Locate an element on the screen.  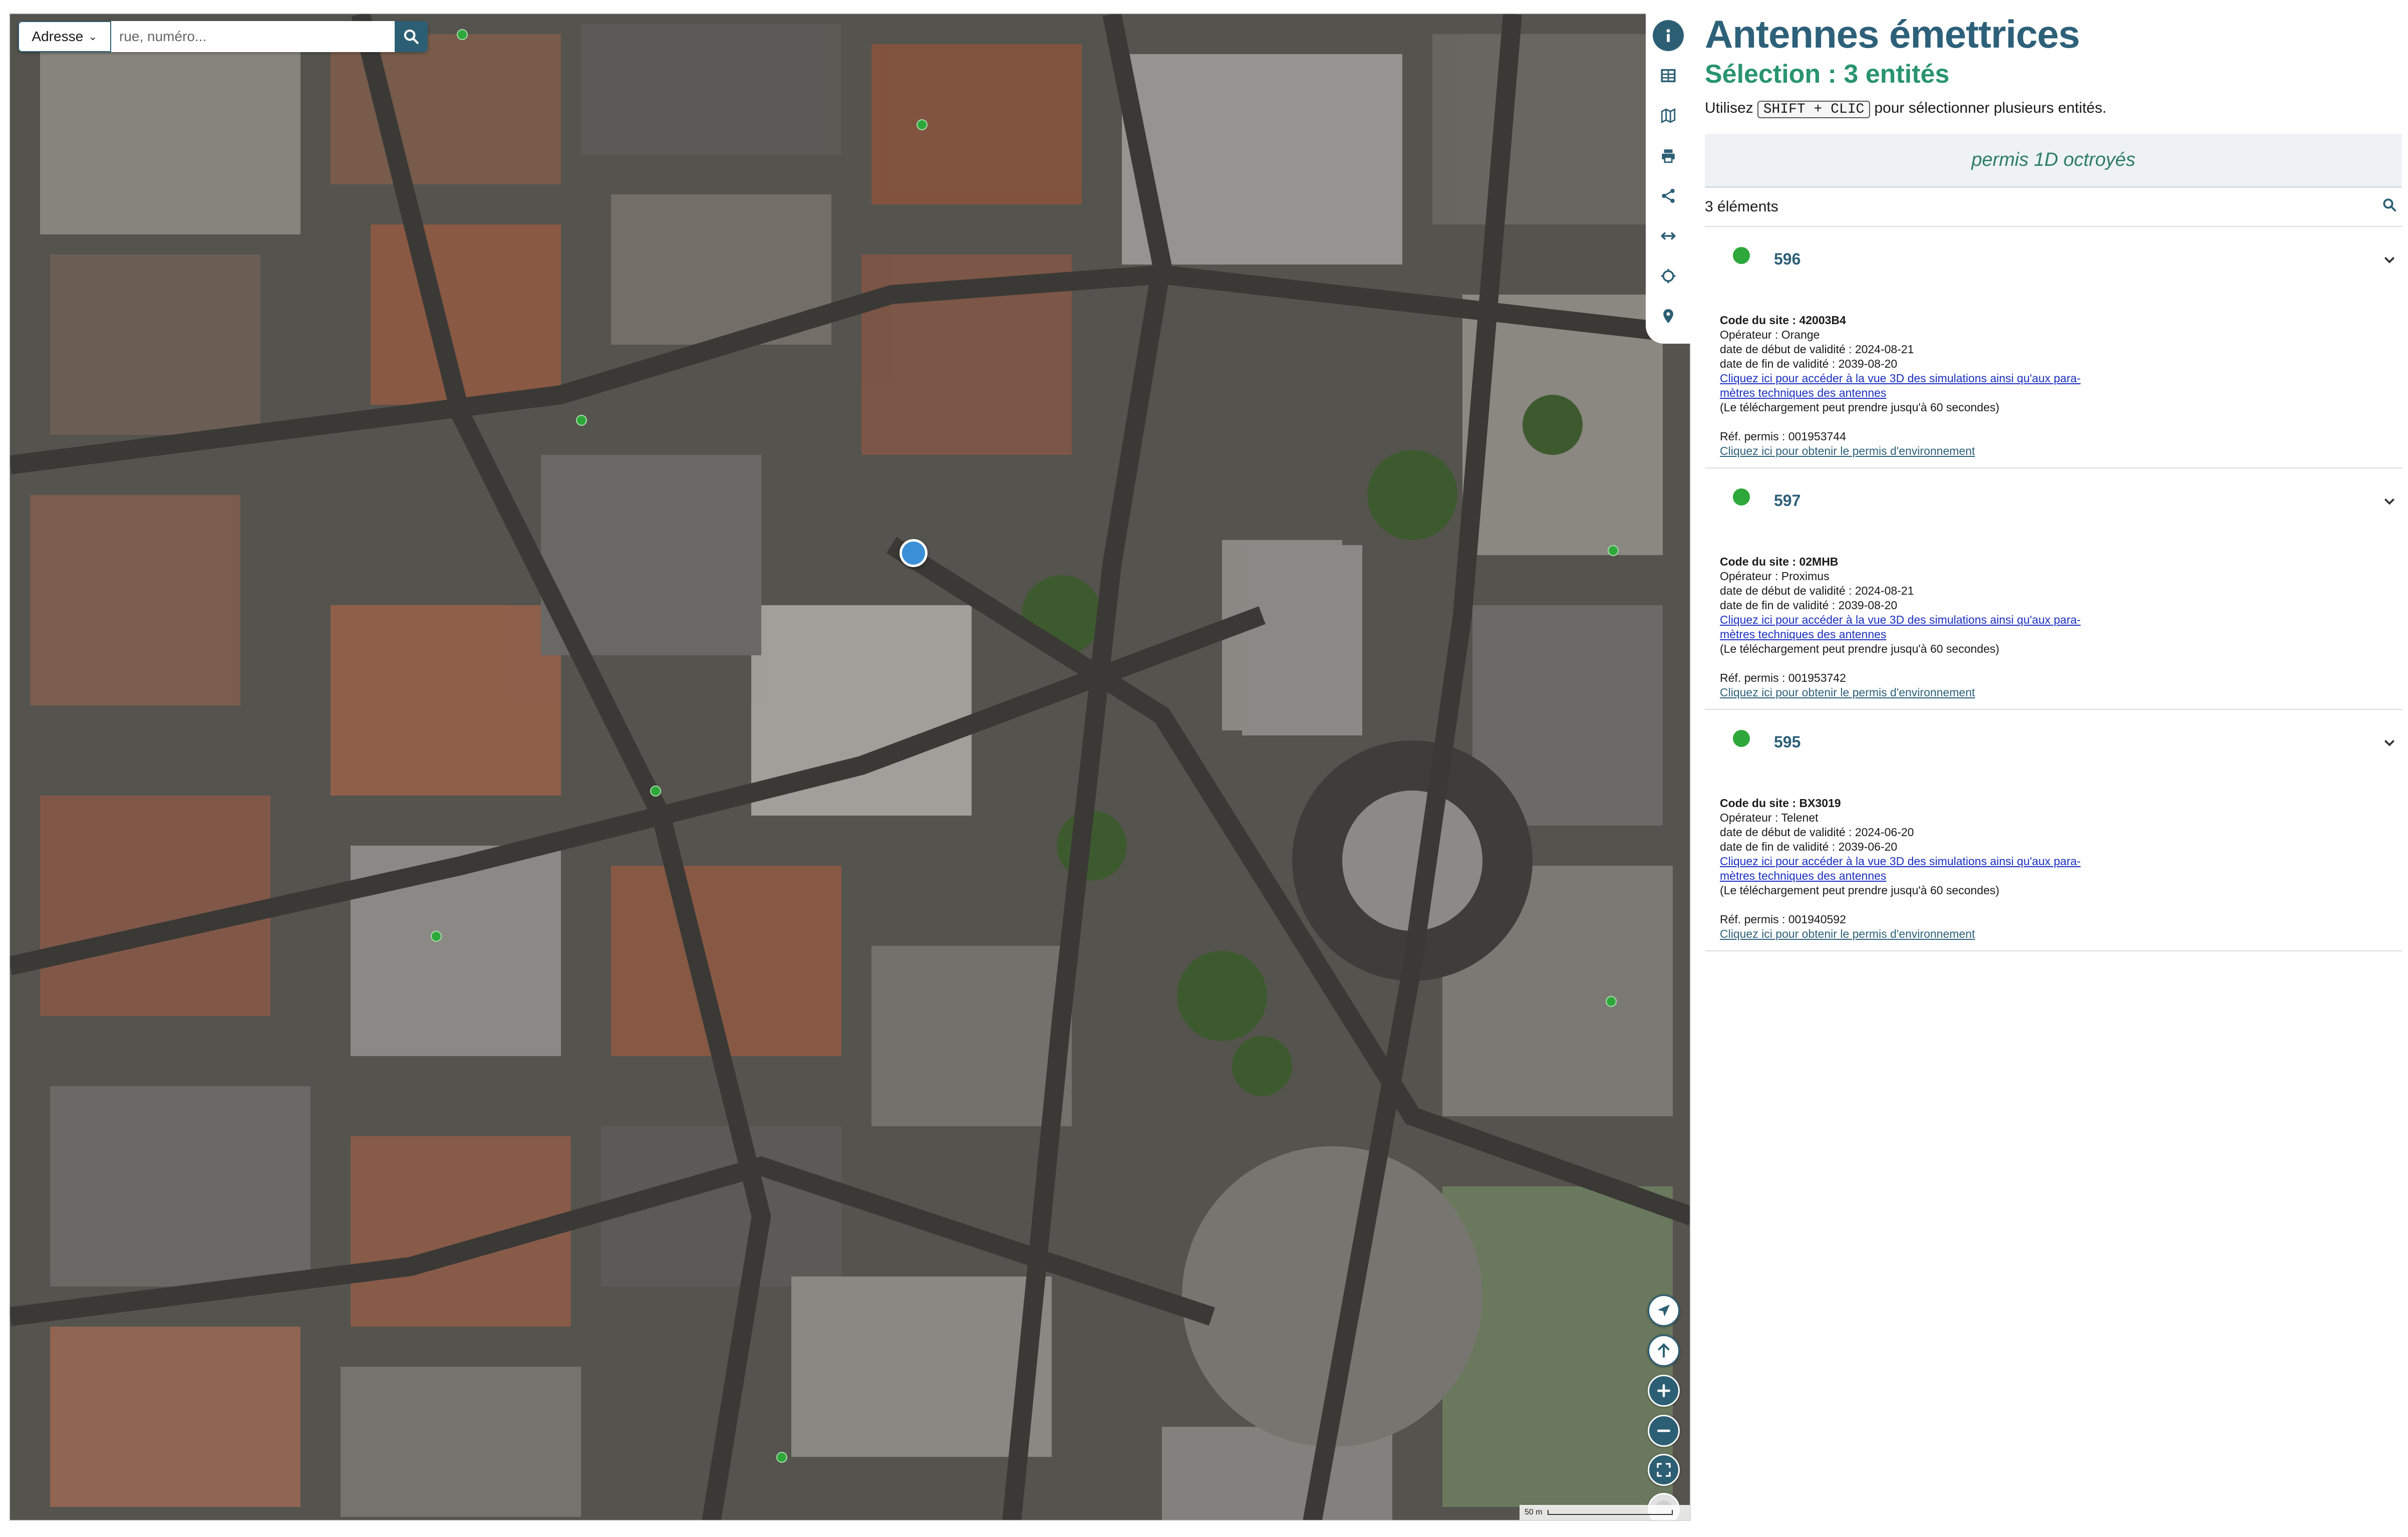
feature-id: 596 is located at coordinates (1787, 258).